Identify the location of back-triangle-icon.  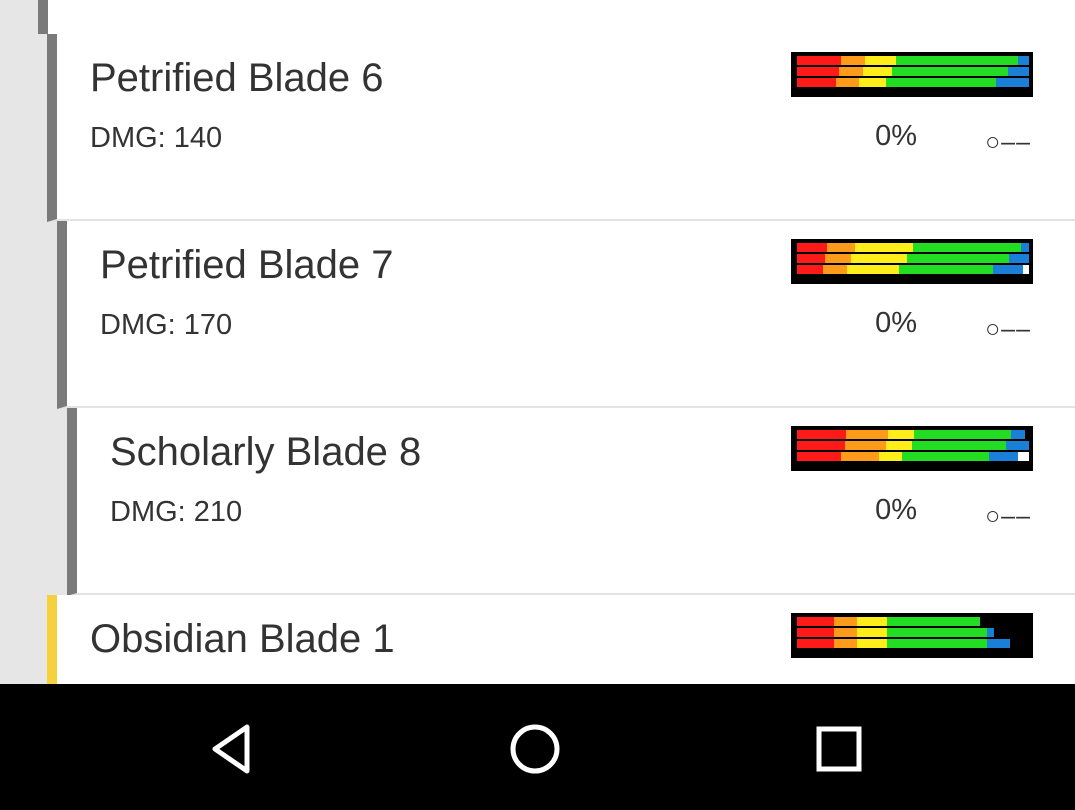
(231, 749).